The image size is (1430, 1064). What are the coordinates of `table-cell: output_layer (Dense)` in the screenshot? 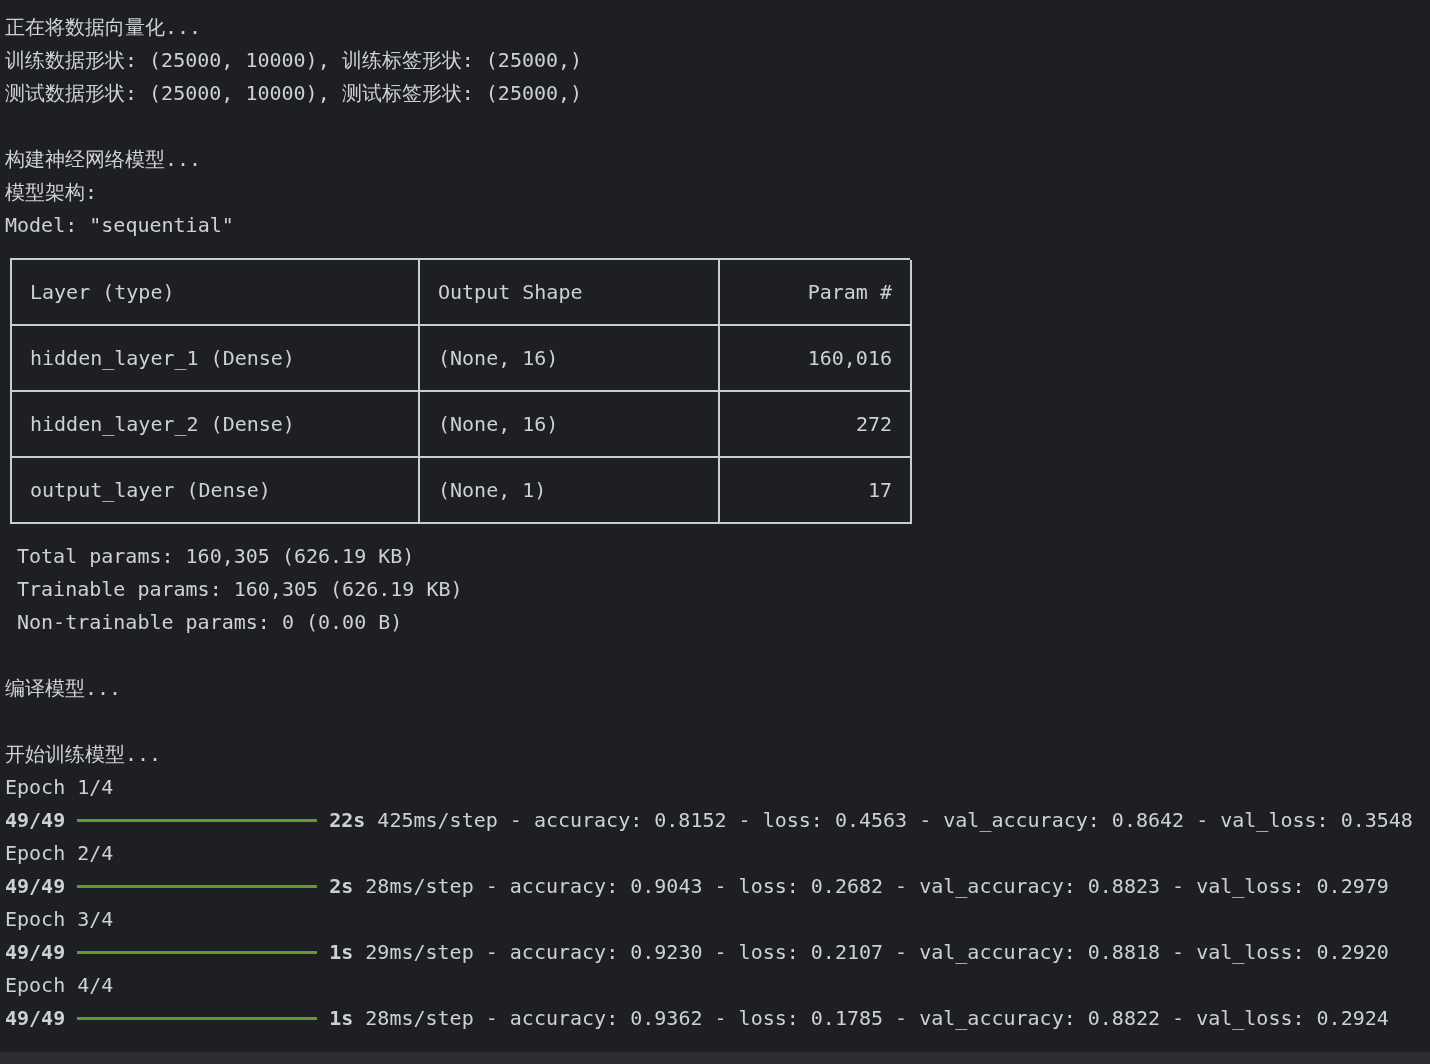 It's located at (216, 491).